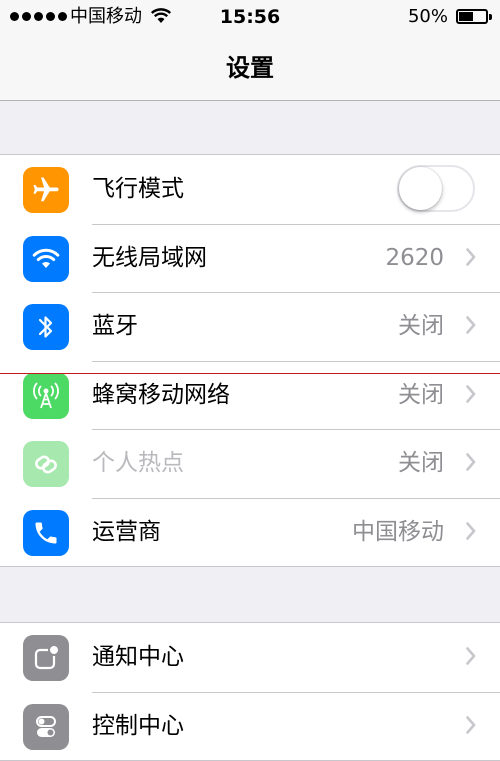  What do you see at coordinates (126, 531) in the screenshot?
I see `carrier-label: 运营商` at bounding box center [126, 531].